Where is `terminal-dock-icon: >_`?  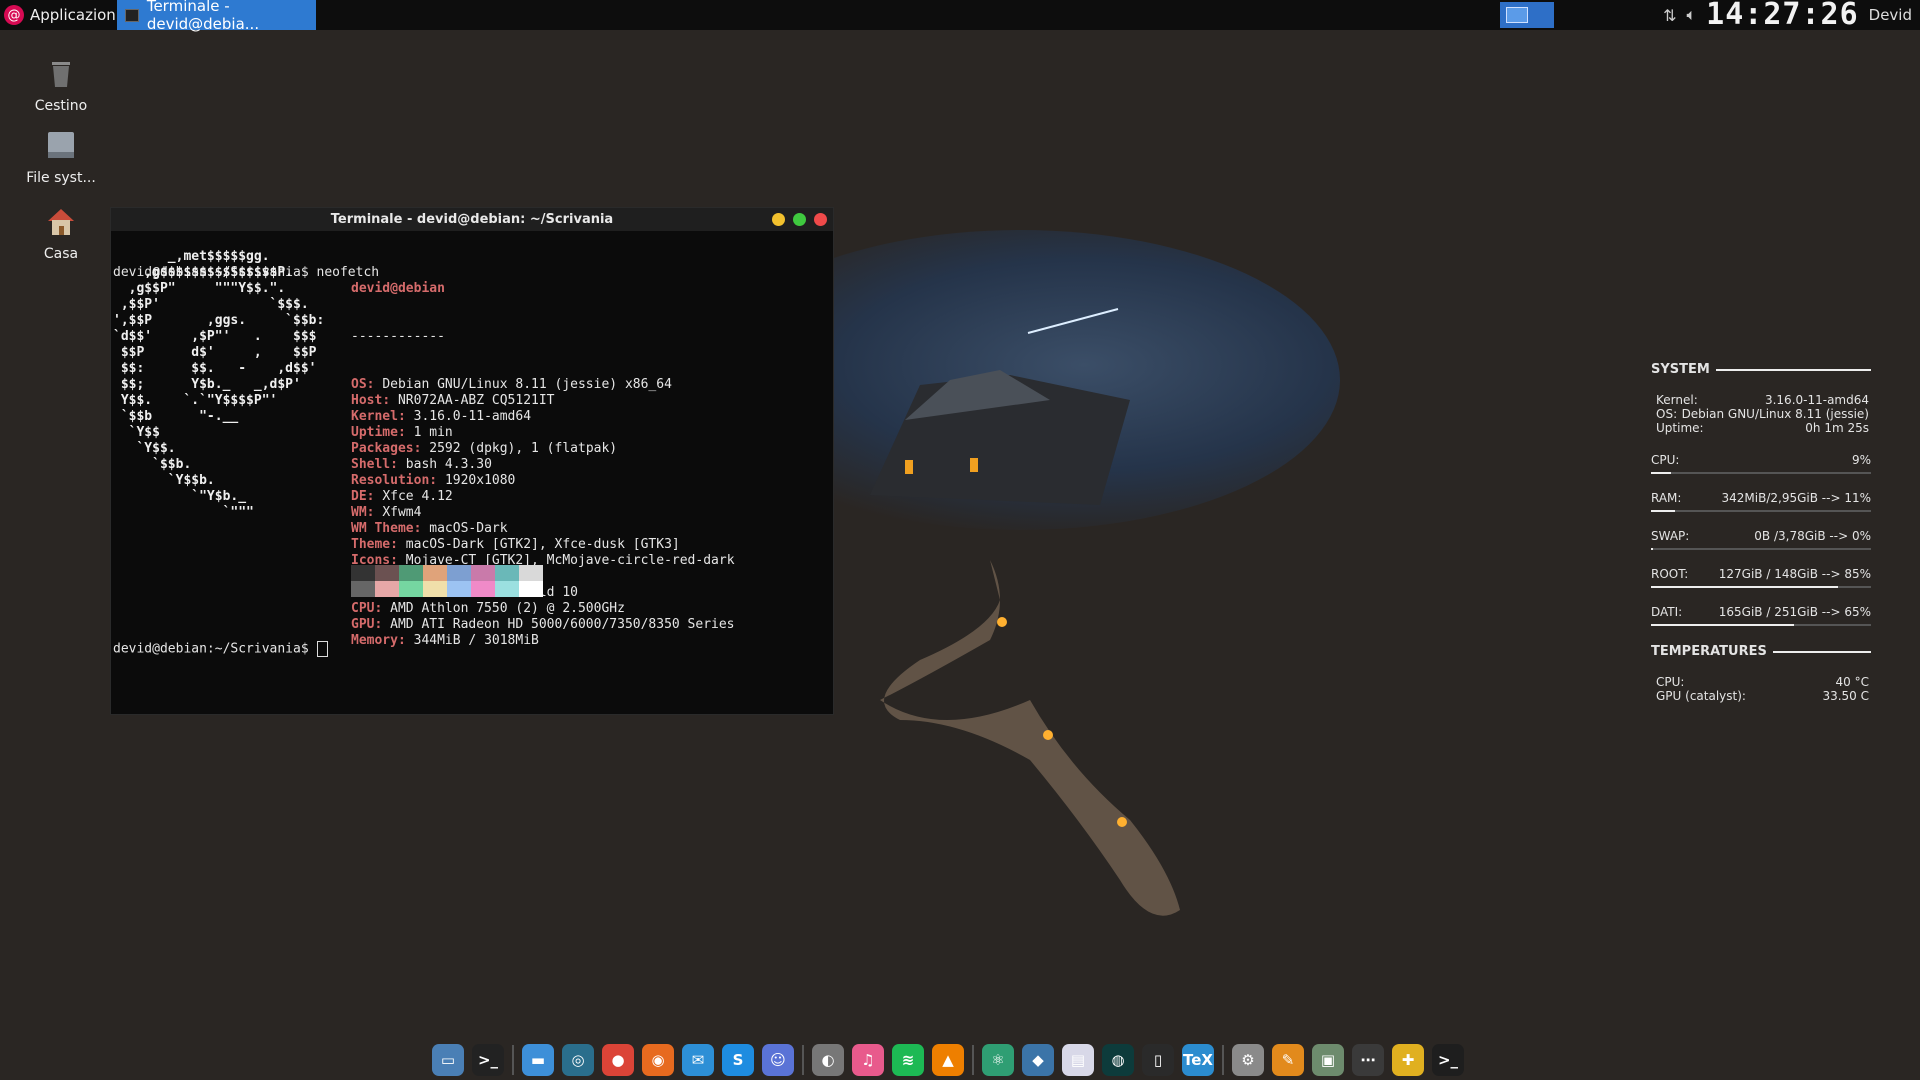
terminal-dock-icon: >_ is located at coordinates (488, 1060).